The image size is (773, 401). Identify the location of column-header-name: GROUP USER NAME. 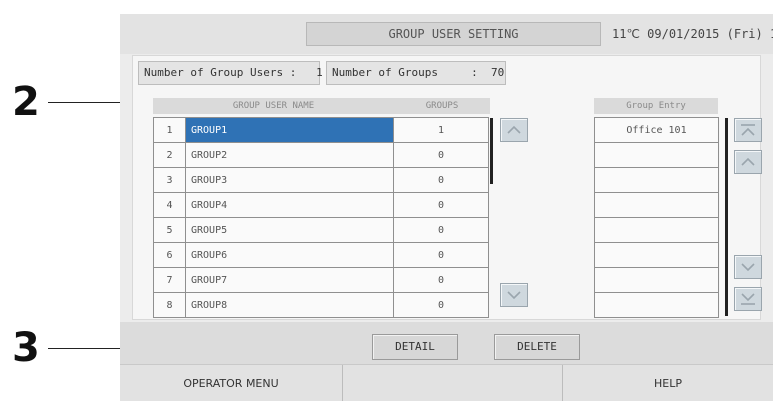
(273, 106).